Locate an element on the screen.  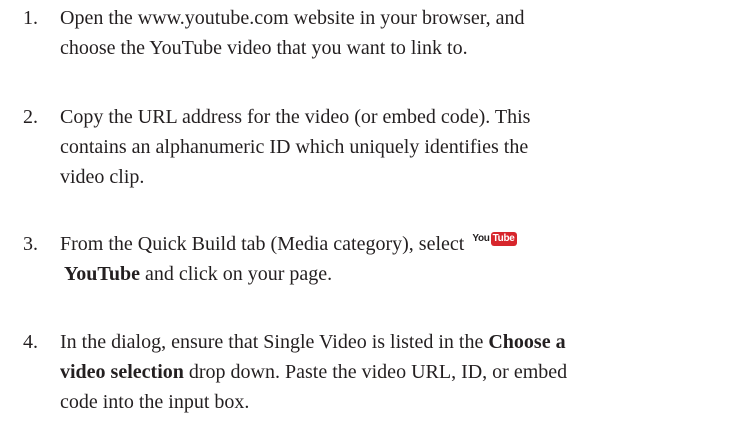
step-number: 1. is located at coordinates (30, 18).